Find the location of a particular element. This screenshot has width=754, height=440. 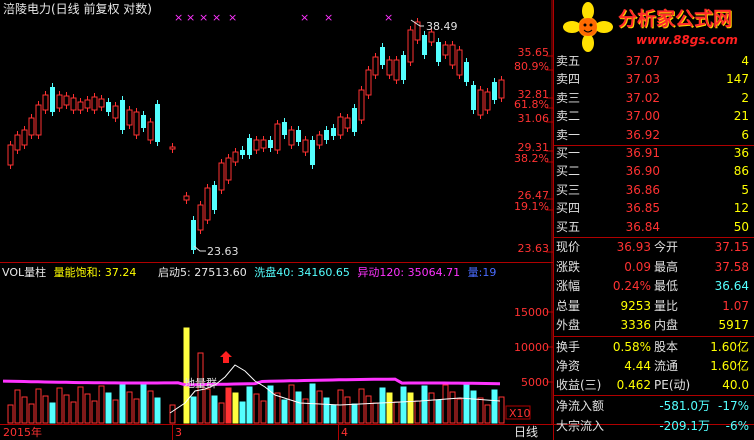

flow-pct: -17% is located at coordinates (733, 406).